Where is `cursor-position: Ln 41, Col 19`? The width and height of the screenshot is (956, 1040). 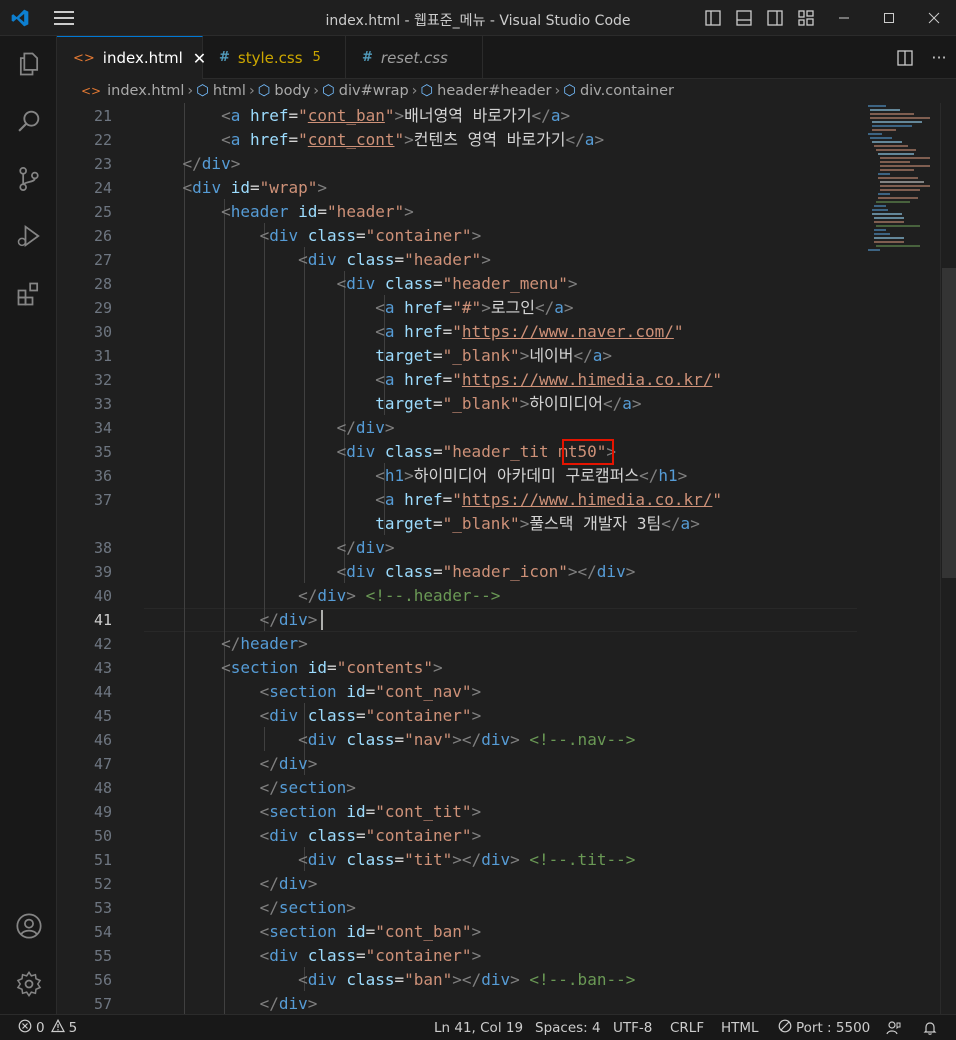 cursor-position: Ln 41, Col 19 is located at coordinates (478, 1027).